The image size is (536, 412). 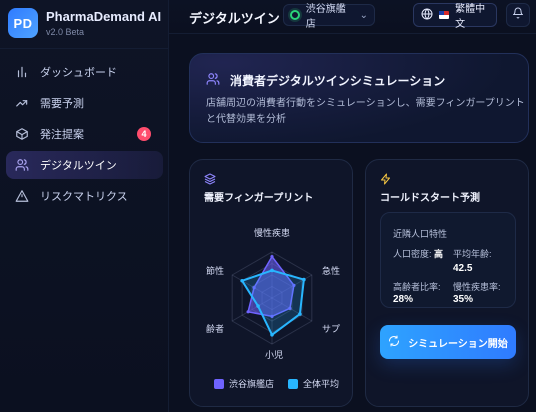 I want to click on sidebar-divider, so click(x=84, y=48).